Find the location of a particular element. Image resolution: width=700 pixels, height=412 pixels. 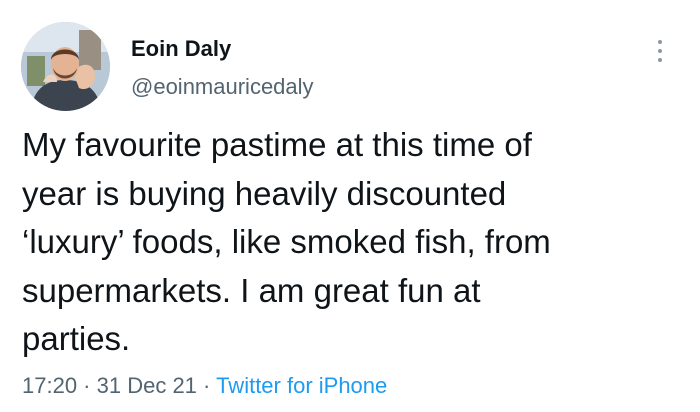

more-options-button is located at coordinates (660, 51).